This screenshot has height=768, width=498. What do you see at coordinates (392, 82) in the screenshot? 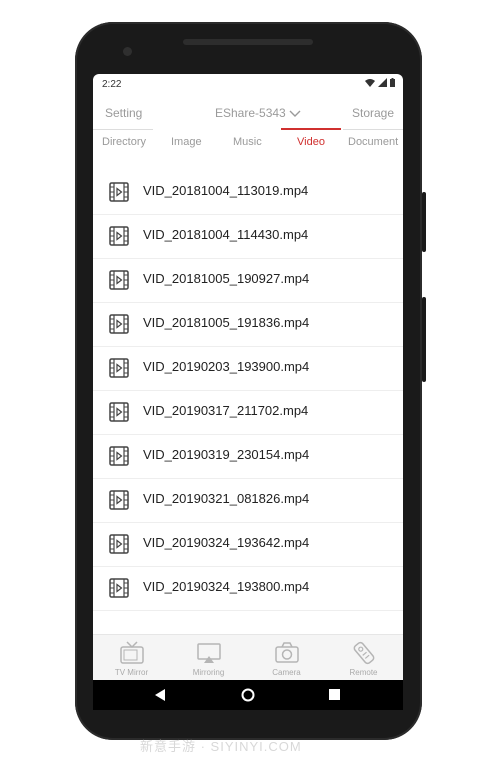
I see `battery-icon` at bounding box center [392, 82].